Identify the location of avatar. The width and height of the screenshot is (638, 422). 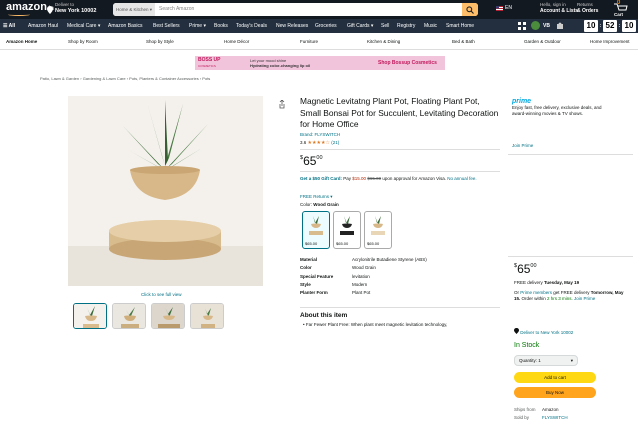
(535, 25).